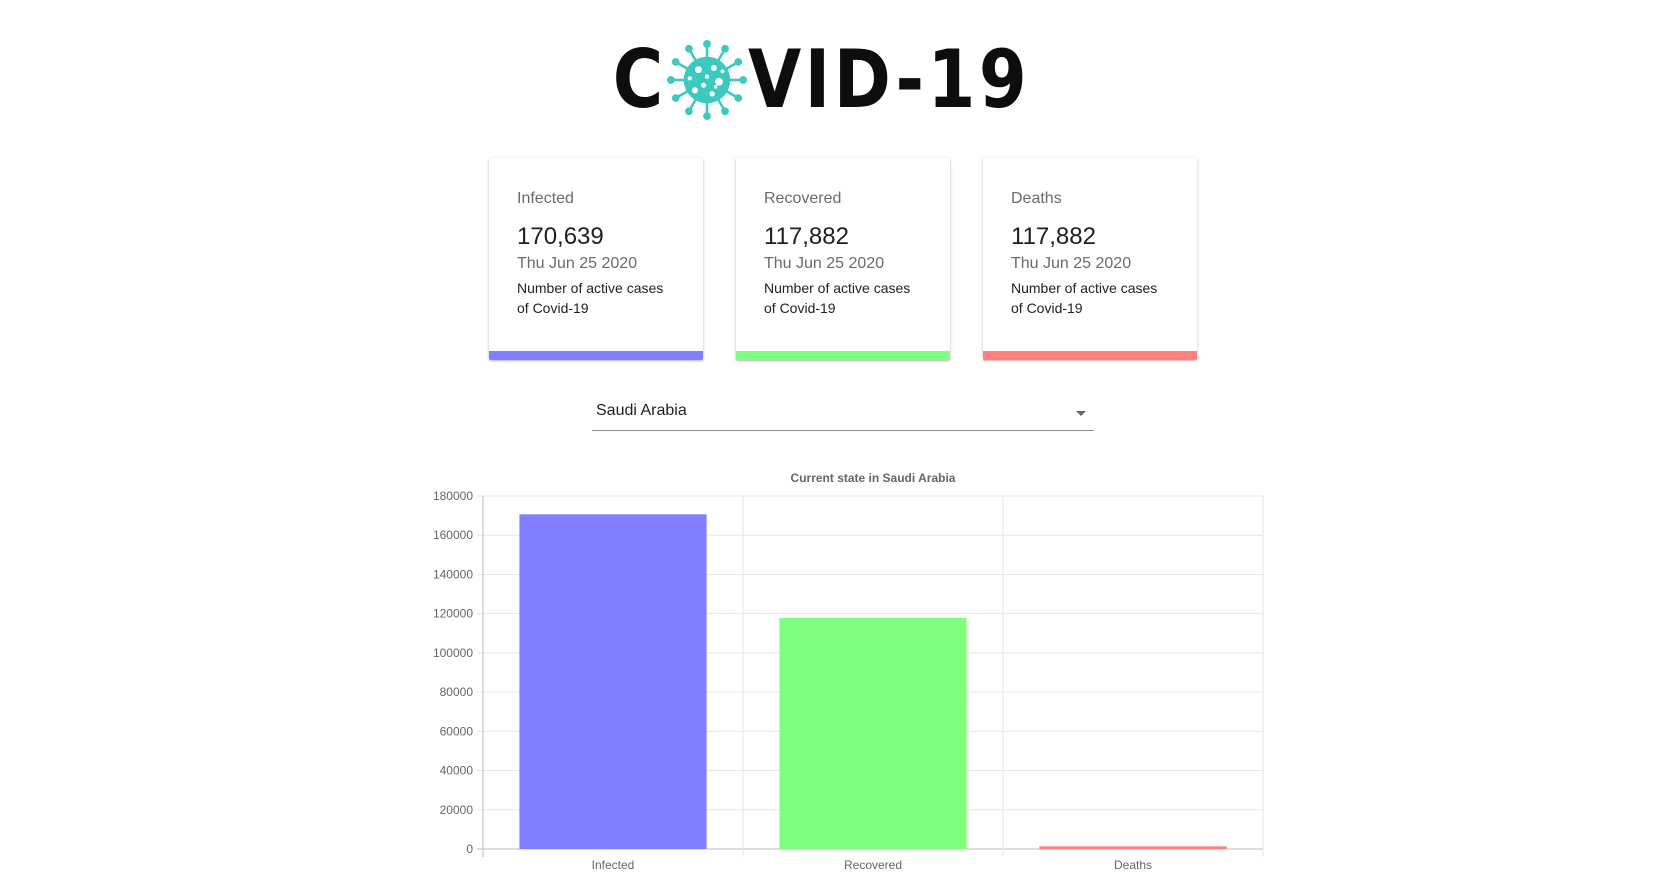 Image resolution: width=1680 pixels, height=882 pixels. I want to click on y-tick-label: 140000, so click(453, 574).